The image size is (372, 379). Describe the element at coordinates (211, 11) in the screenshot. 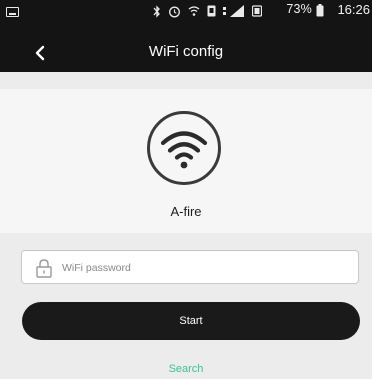

I see `sim-icon` at that location.